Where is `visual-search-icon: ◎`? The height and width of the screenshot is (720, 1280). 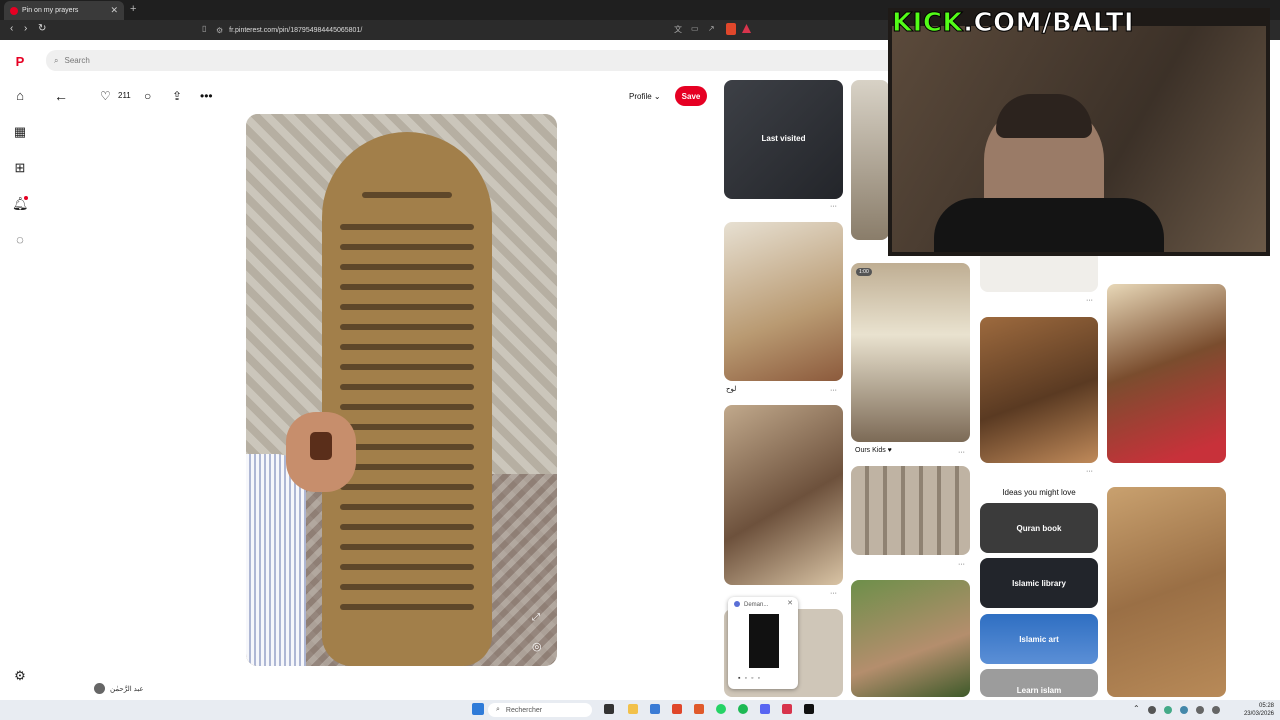 visual-search-icon: ◎ is located at coordinates (537, 646).